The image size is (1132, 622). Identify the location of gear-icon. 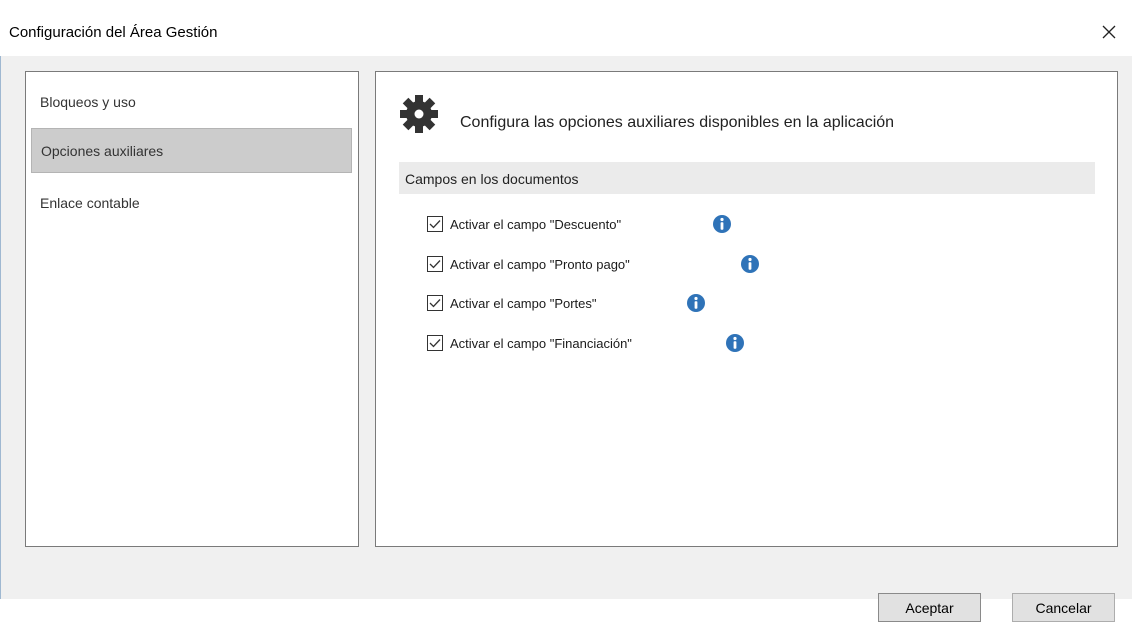
(419, 114).